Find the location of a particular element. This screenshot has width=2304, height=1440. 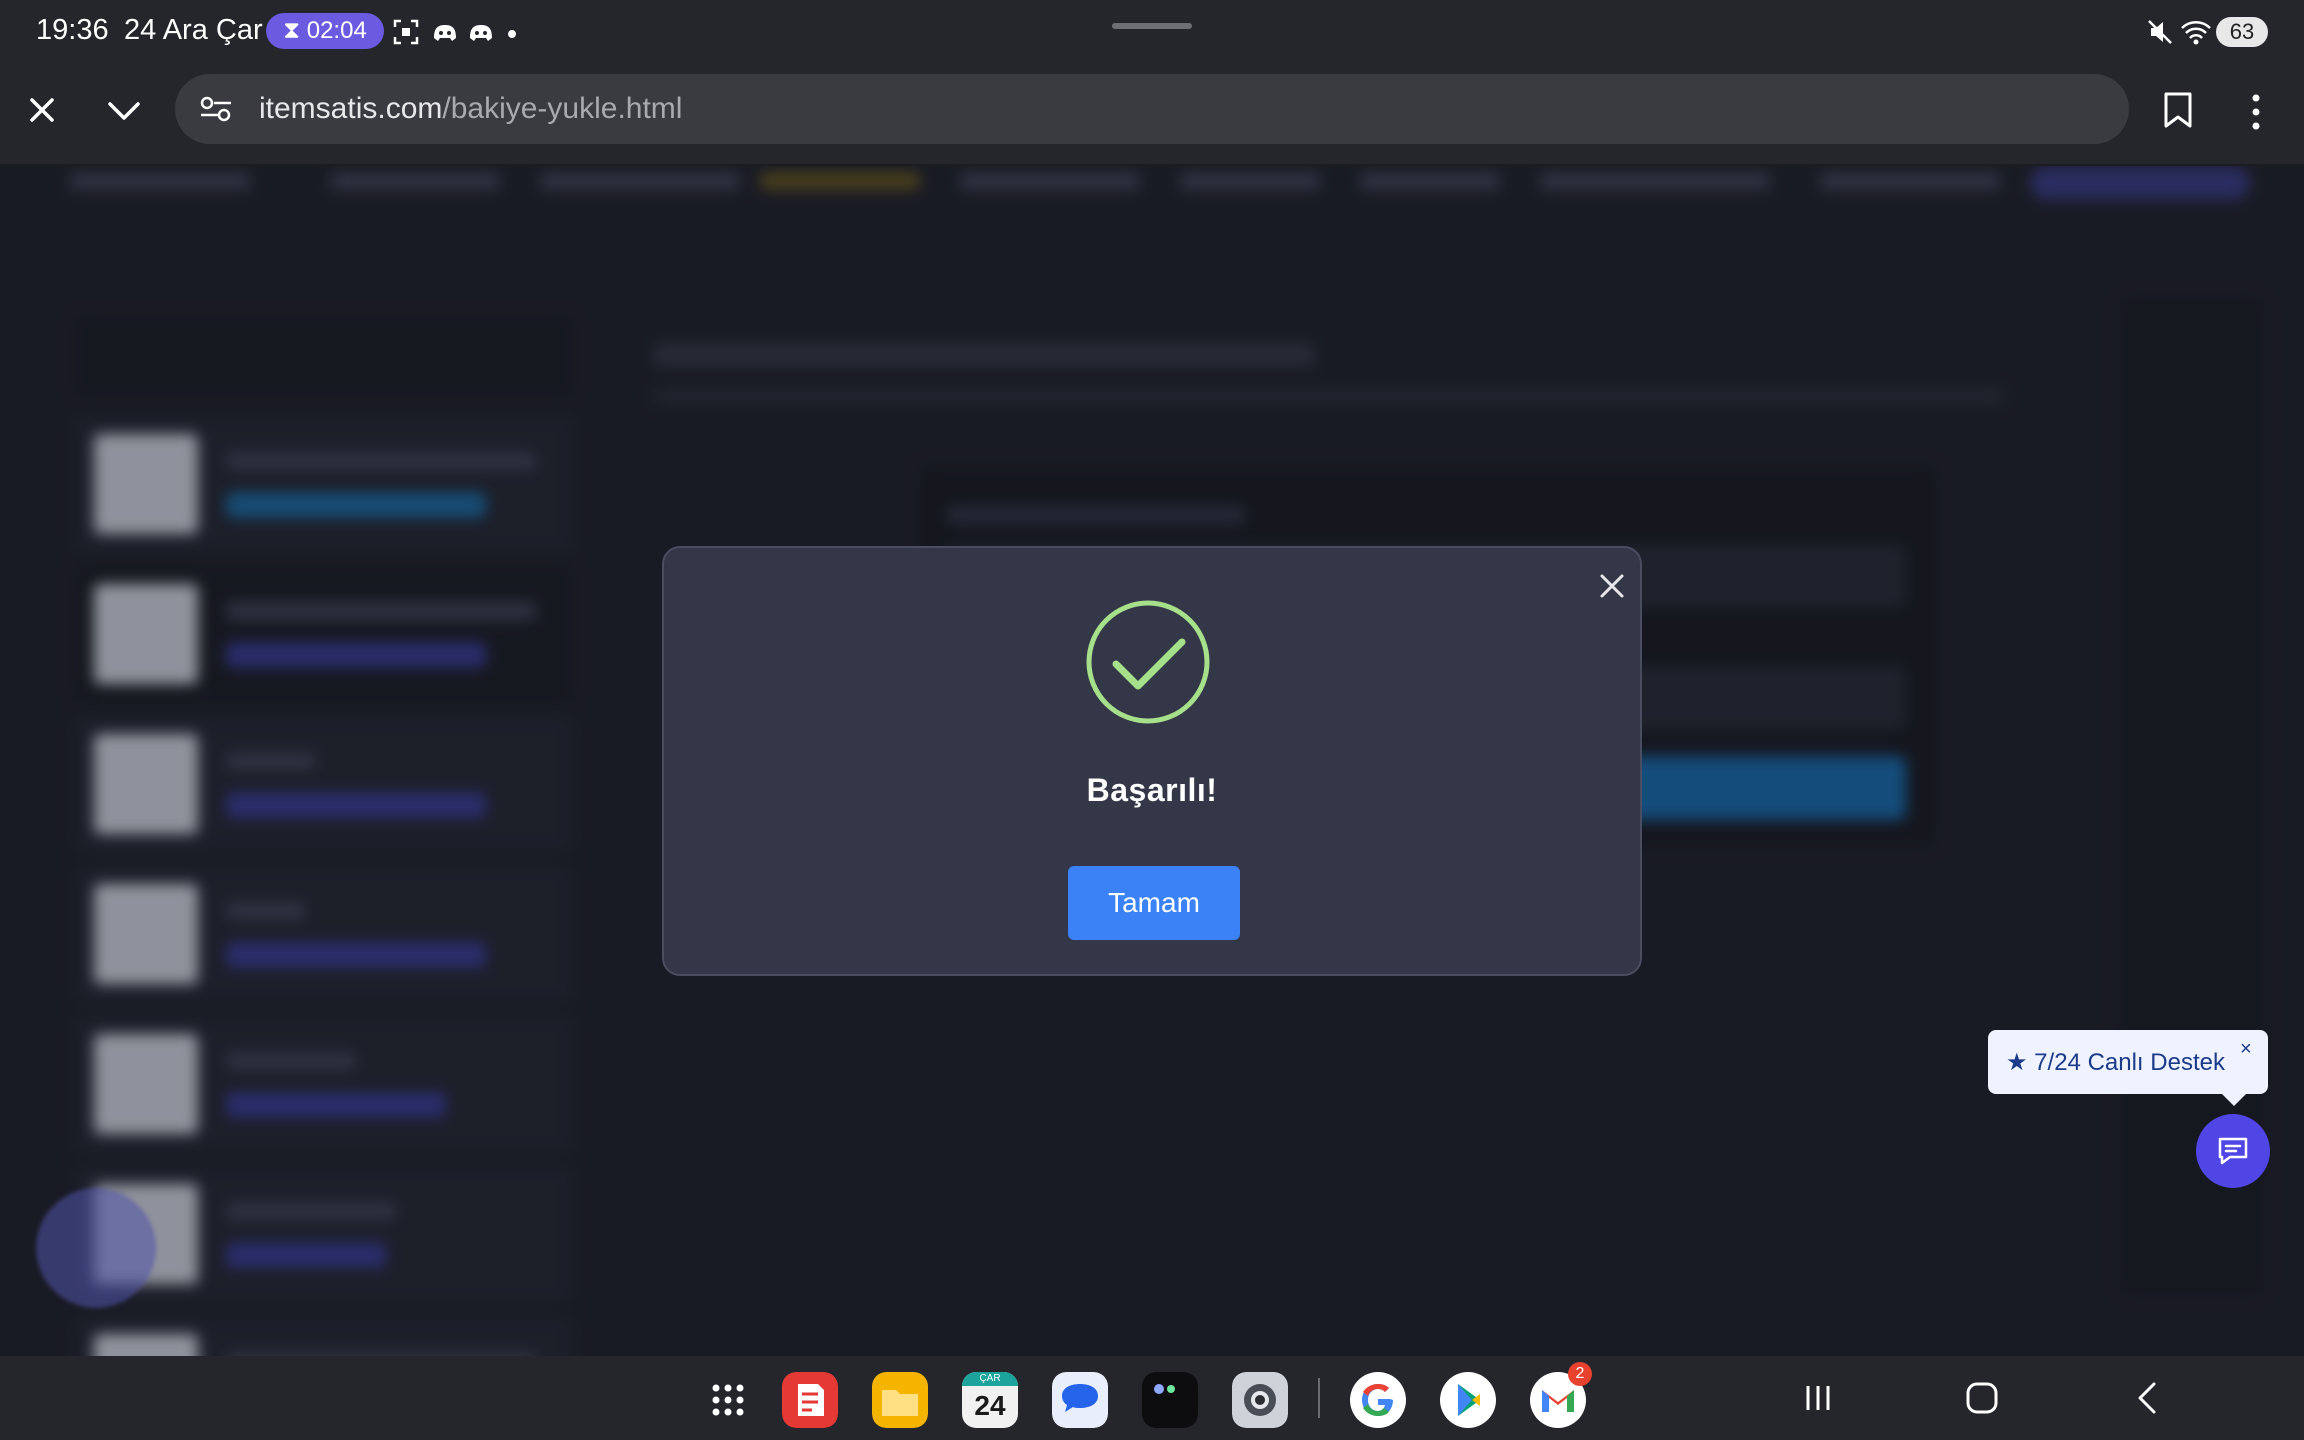

apps-grid-icon is located at coordinates (728, 1400).